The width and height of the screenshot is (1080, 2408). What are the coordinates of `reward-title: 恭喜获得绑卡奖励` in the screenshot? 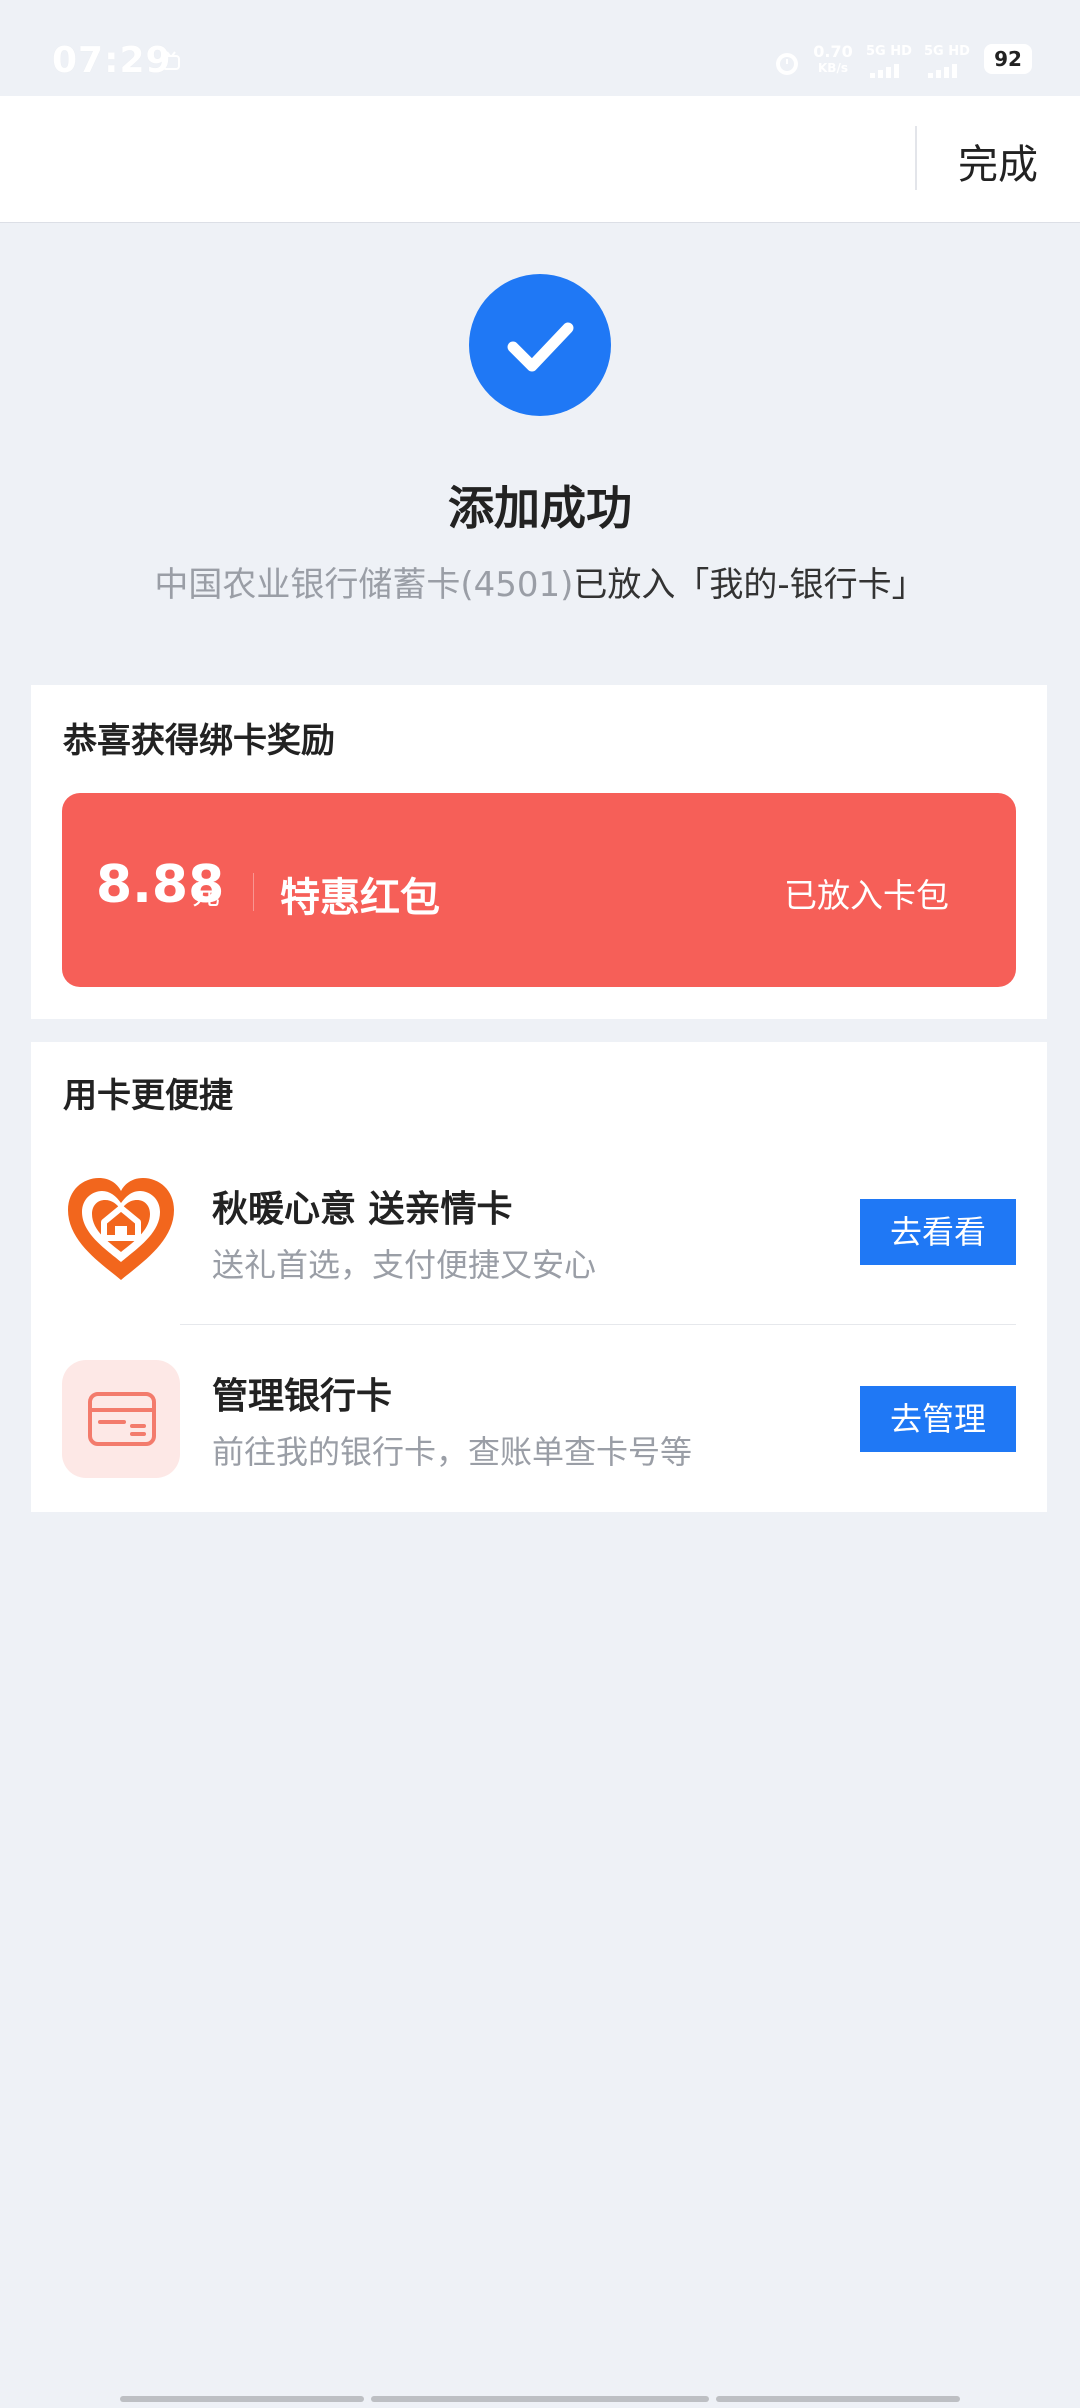 It's located at (199, 741).